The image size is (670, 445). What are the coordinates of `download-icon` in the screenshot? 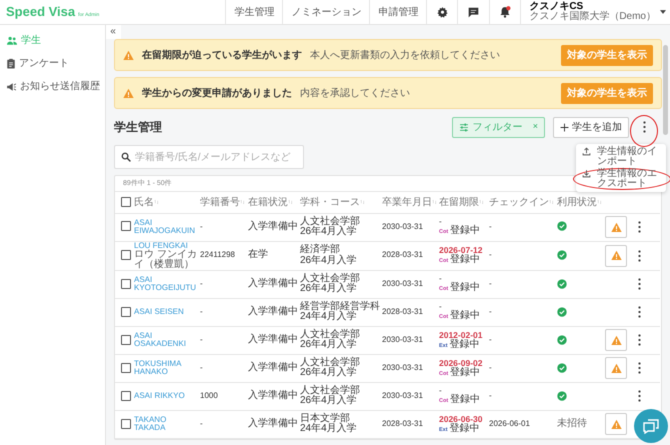 It's located at (586, 173).